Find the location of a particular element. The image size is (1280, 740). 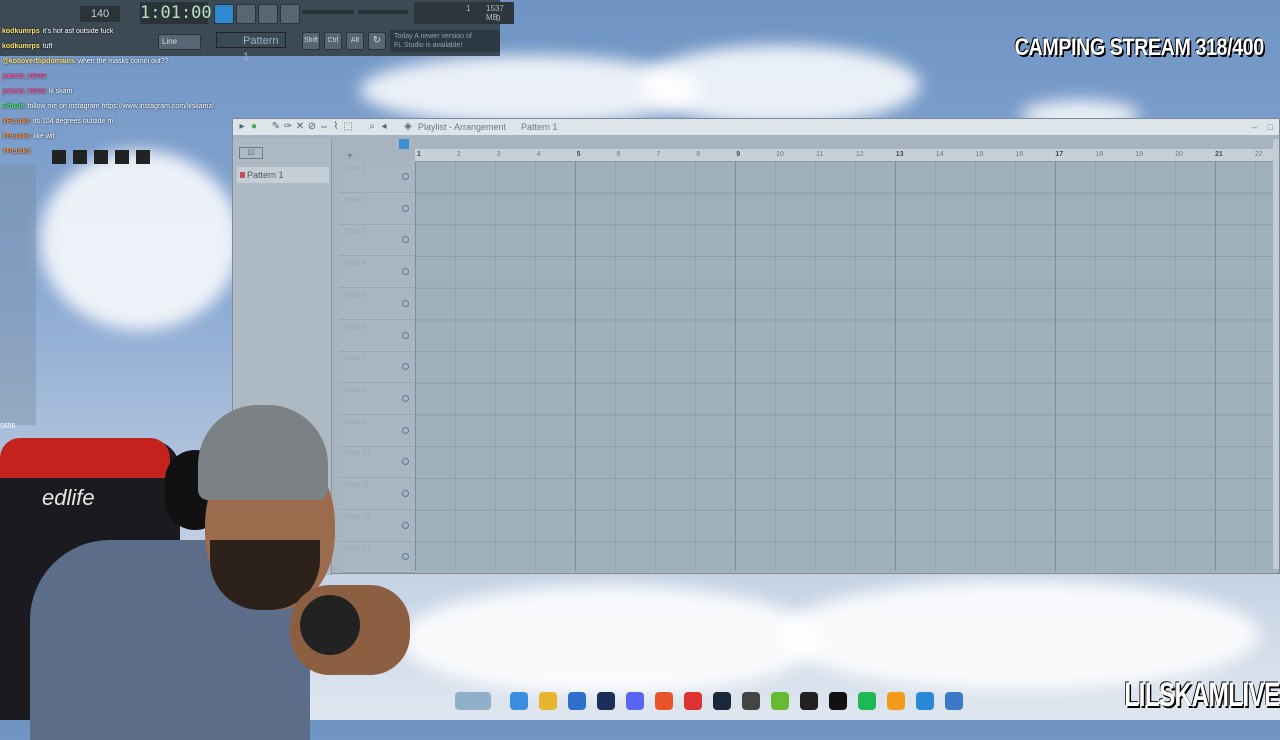

bar-number: 12 is located at coordinates (859, 154).